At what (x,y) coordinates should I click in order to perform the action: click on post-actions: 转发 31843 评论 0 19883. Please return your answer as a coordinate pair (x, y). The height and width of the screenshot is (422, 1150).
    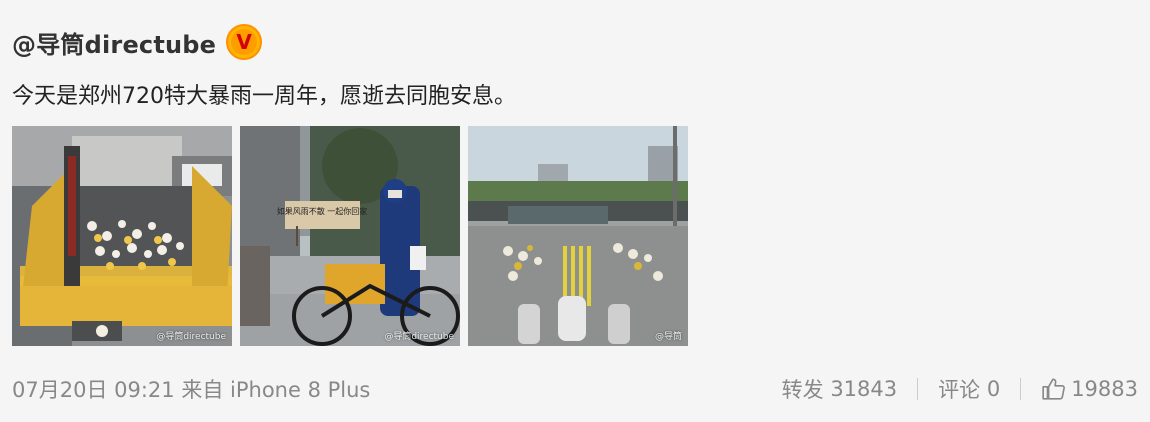
    Looking at the image, I should click on (960, 389).